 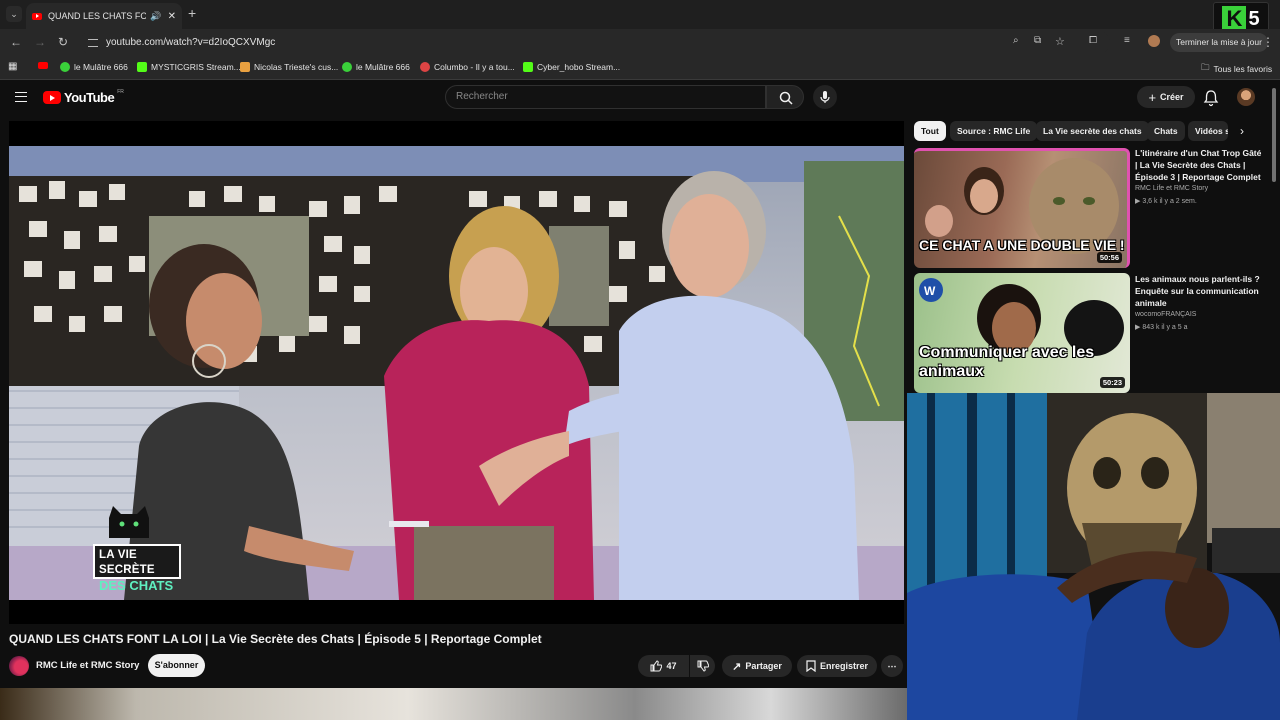 I want to click on show-badge: LA VIE SECRÈTE DES CHATS, so click(x=137, y=568).